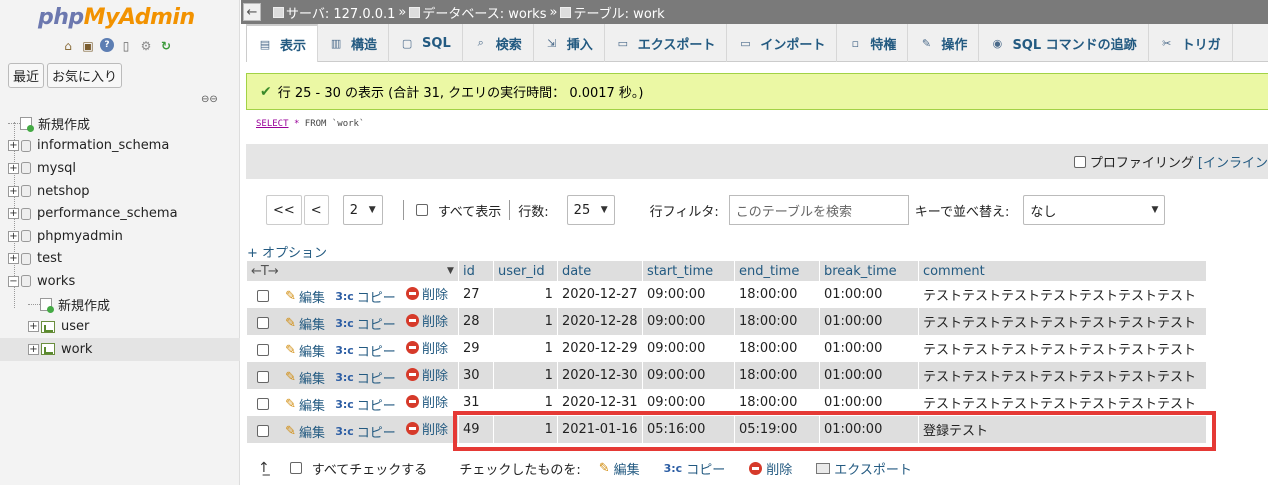 The image size is (1268, 485). Describe the element at coordinates (1063, 429) in the screenshot. I see `cell-comment: 登録テスト` at that location.